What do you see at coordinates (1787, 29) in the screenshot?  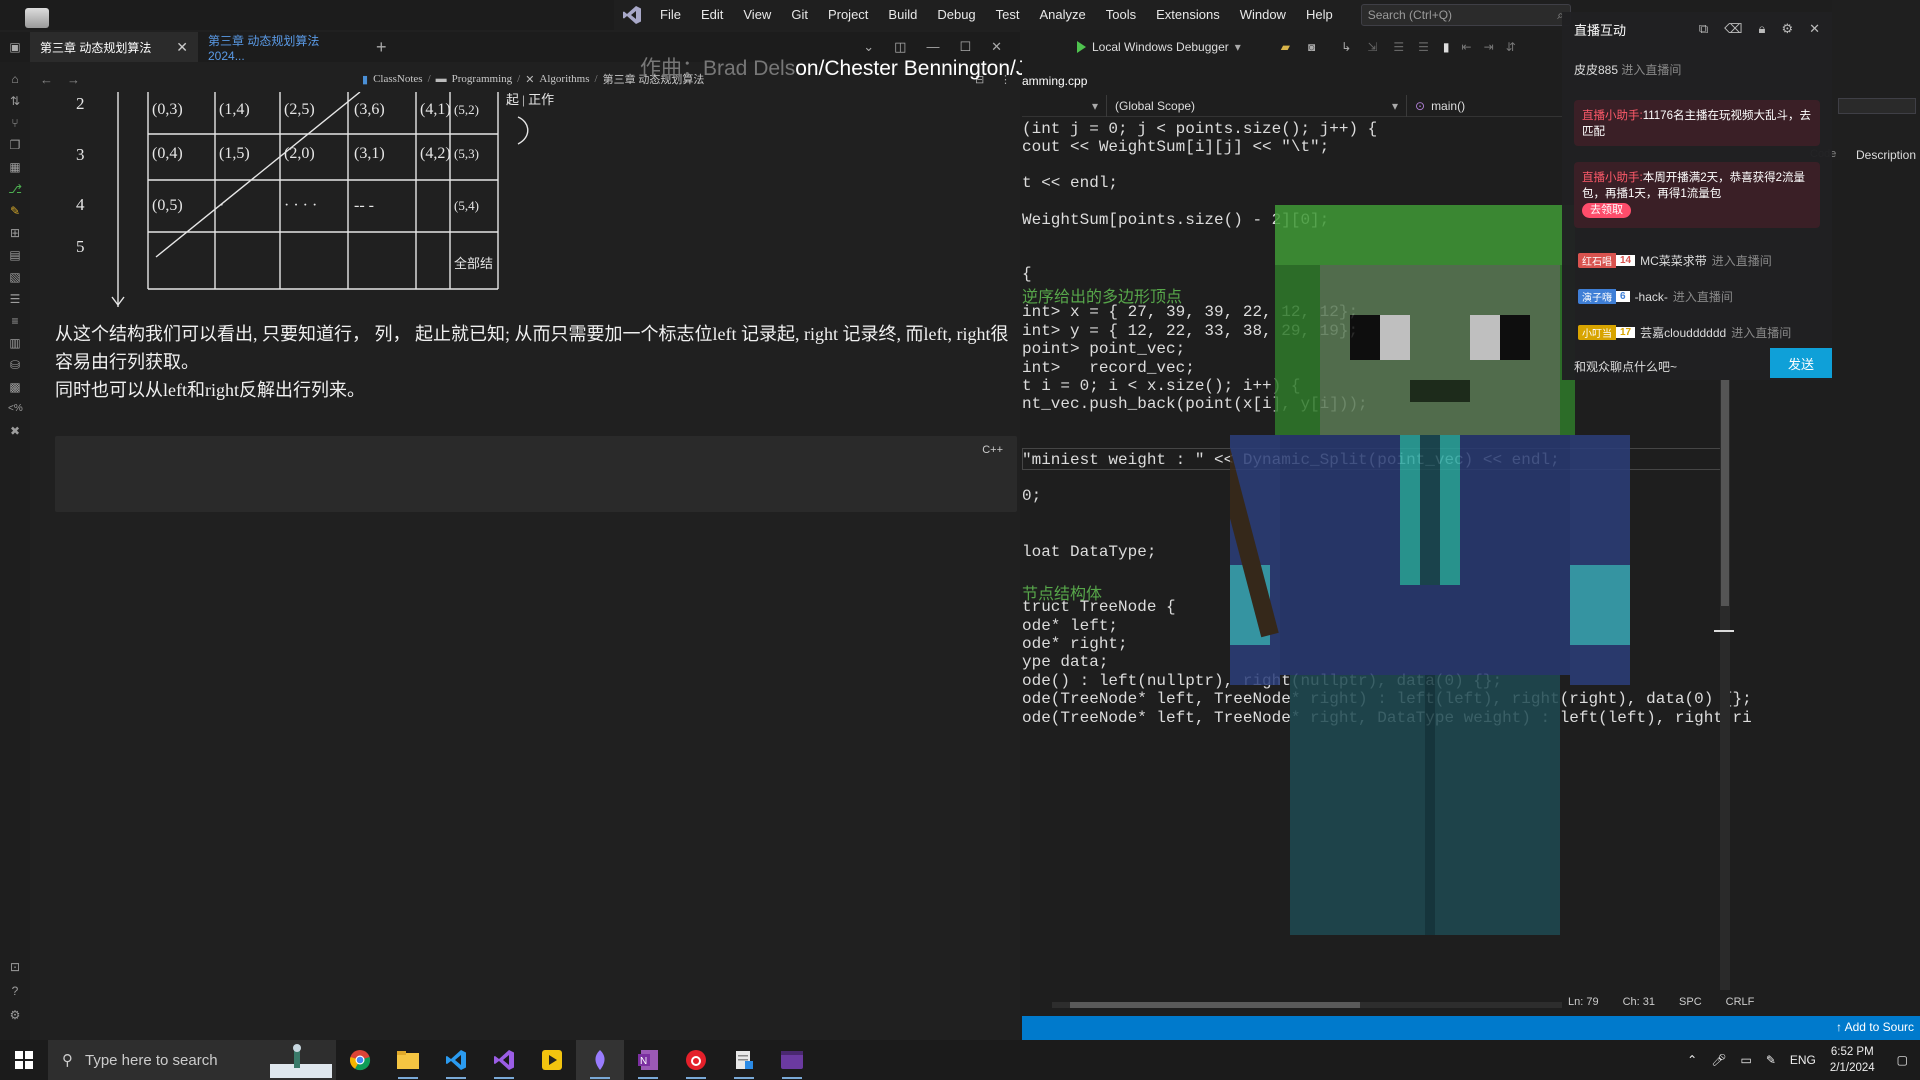 I see `settings-icon: ⚙` at bounding box center [1787, 29].